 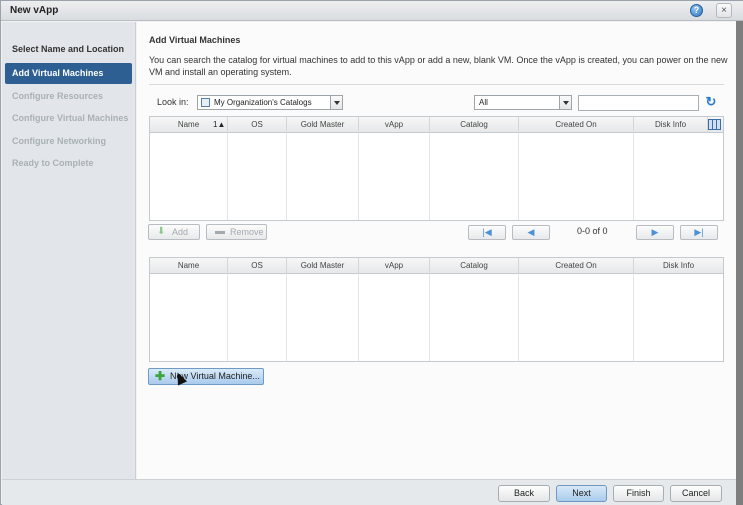 What do you see at coordinates (696, 493) in the screenshot?
I see `cancel-button: Cancel` at bounding box center [696, 493].